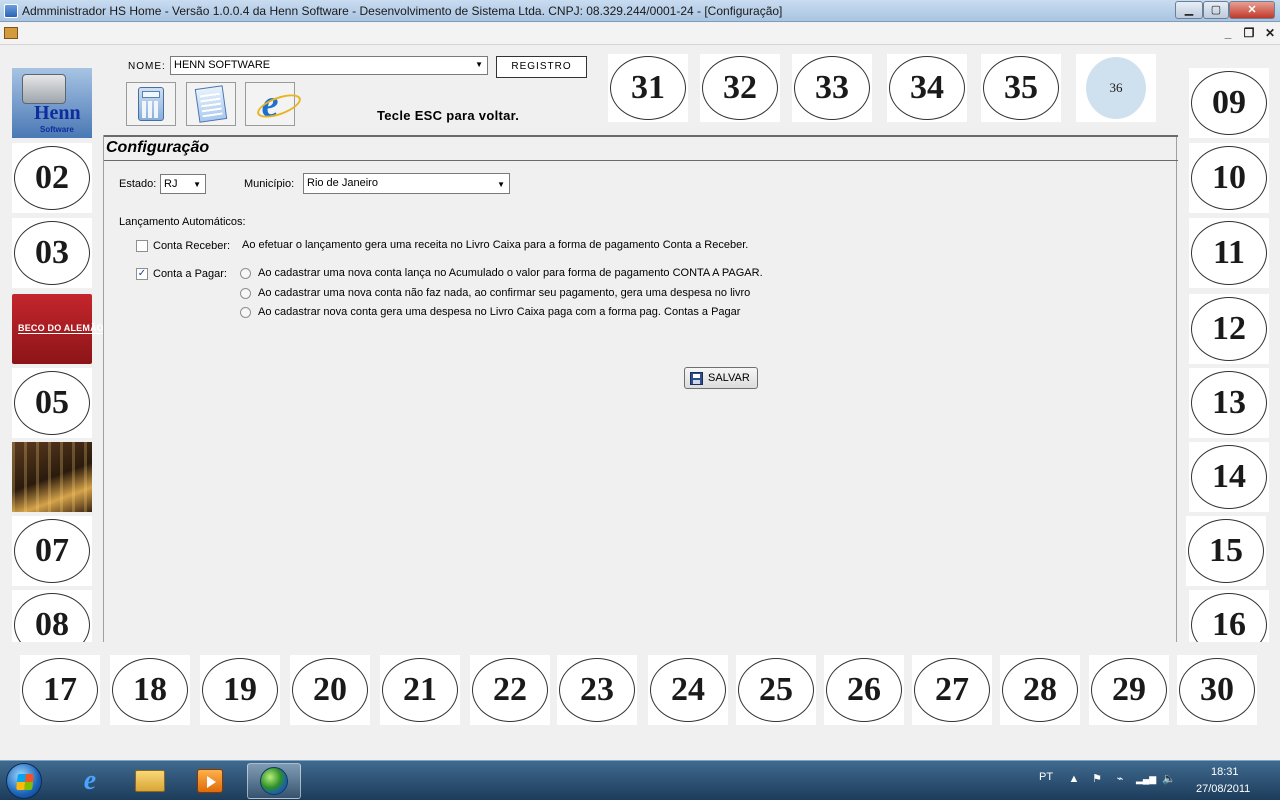  I want to click on mdi-close-button: ✕, so click(1270, 33).